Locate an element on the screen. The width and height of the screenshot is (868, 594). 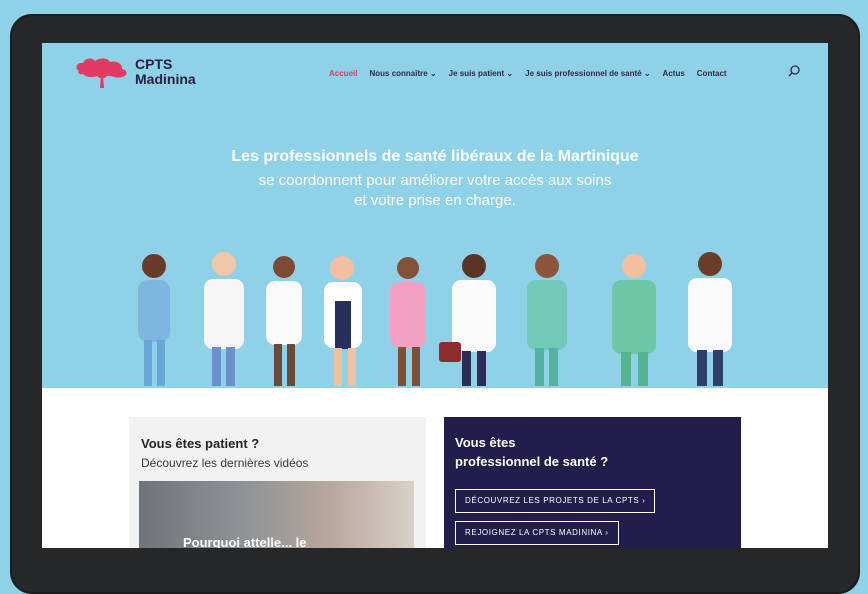
video-thumbnail: Pourquoi attelle... le is located at coordinates (276, 514).